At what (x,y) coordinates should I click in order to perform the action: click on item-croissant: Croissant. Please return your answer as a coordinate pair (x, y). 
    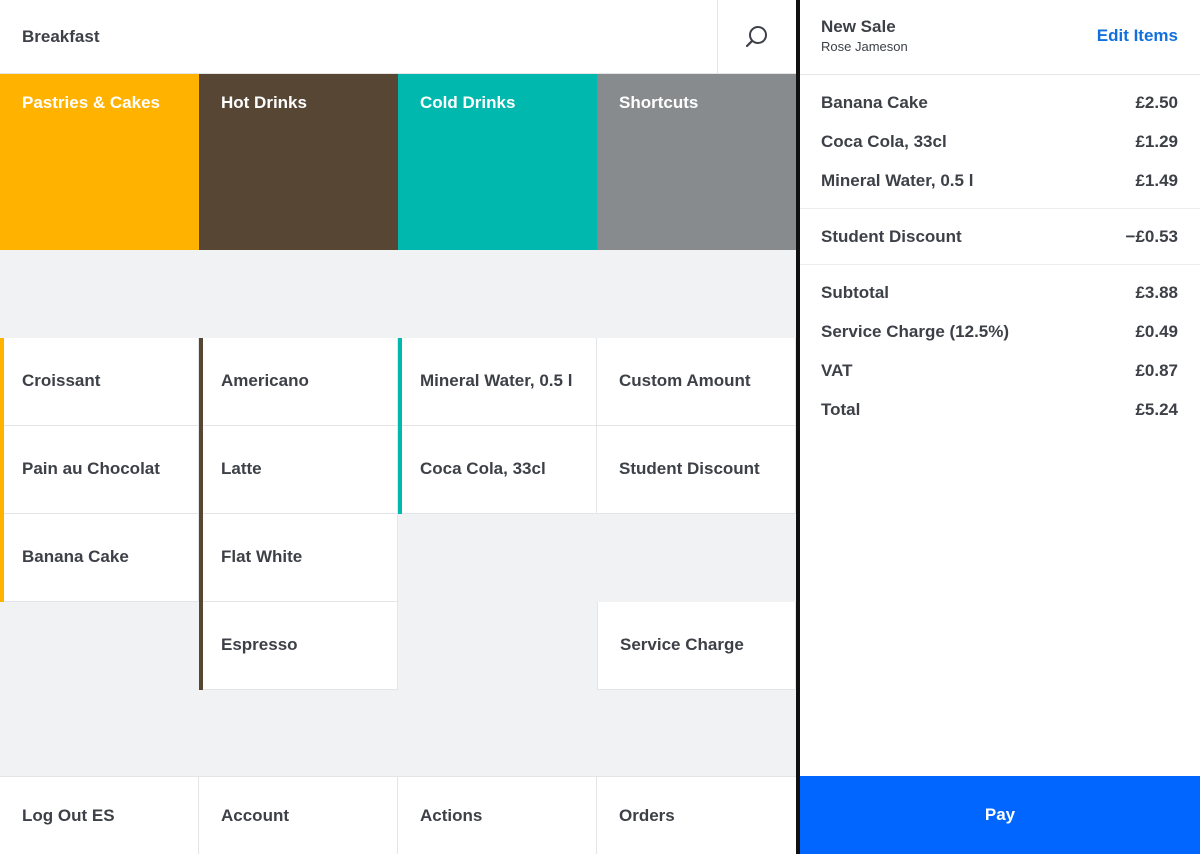
    Looking at the image, I should click on (99, 382).